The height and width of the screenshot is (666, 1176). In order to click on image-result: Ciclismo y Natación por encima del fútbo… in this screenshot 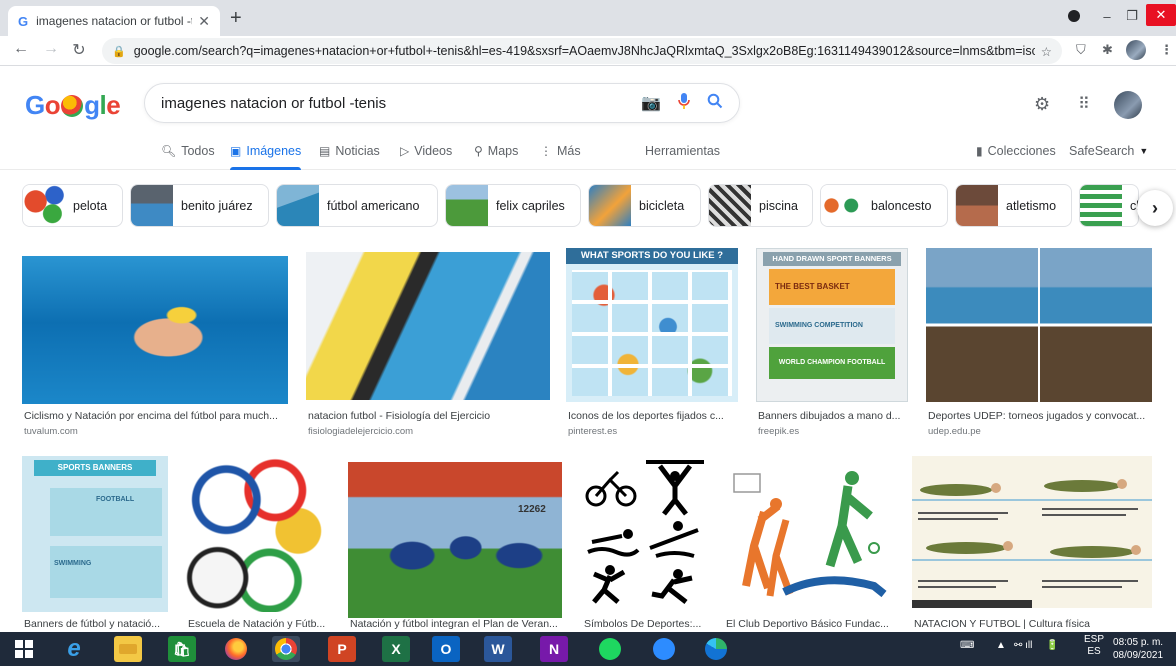, I will do `click(156, 348)`.